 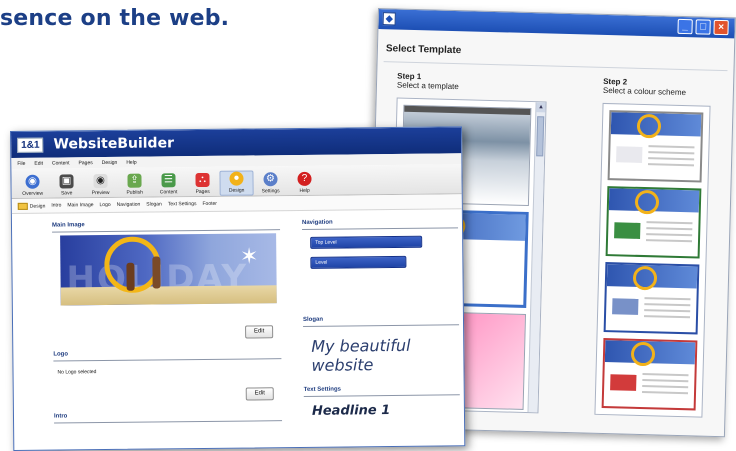 What do you see at coordinates (270, 191) in the screenshot?
I see `toolbar-label: Settings` at bounding box center [270, 191].